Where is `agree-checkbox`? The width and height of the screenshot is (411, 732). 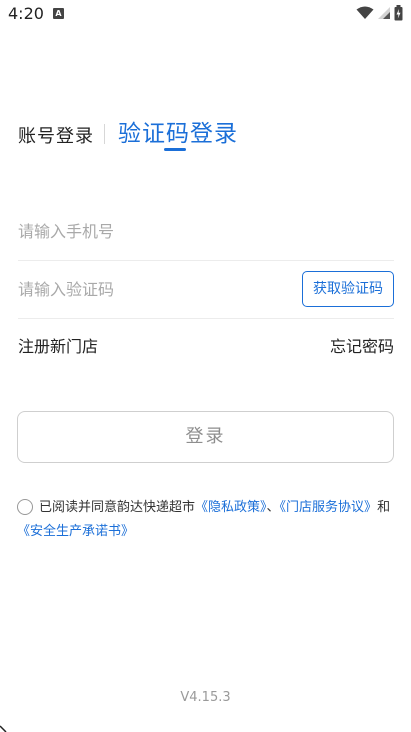
agree-checkbox is located at coordinates (25, 507).